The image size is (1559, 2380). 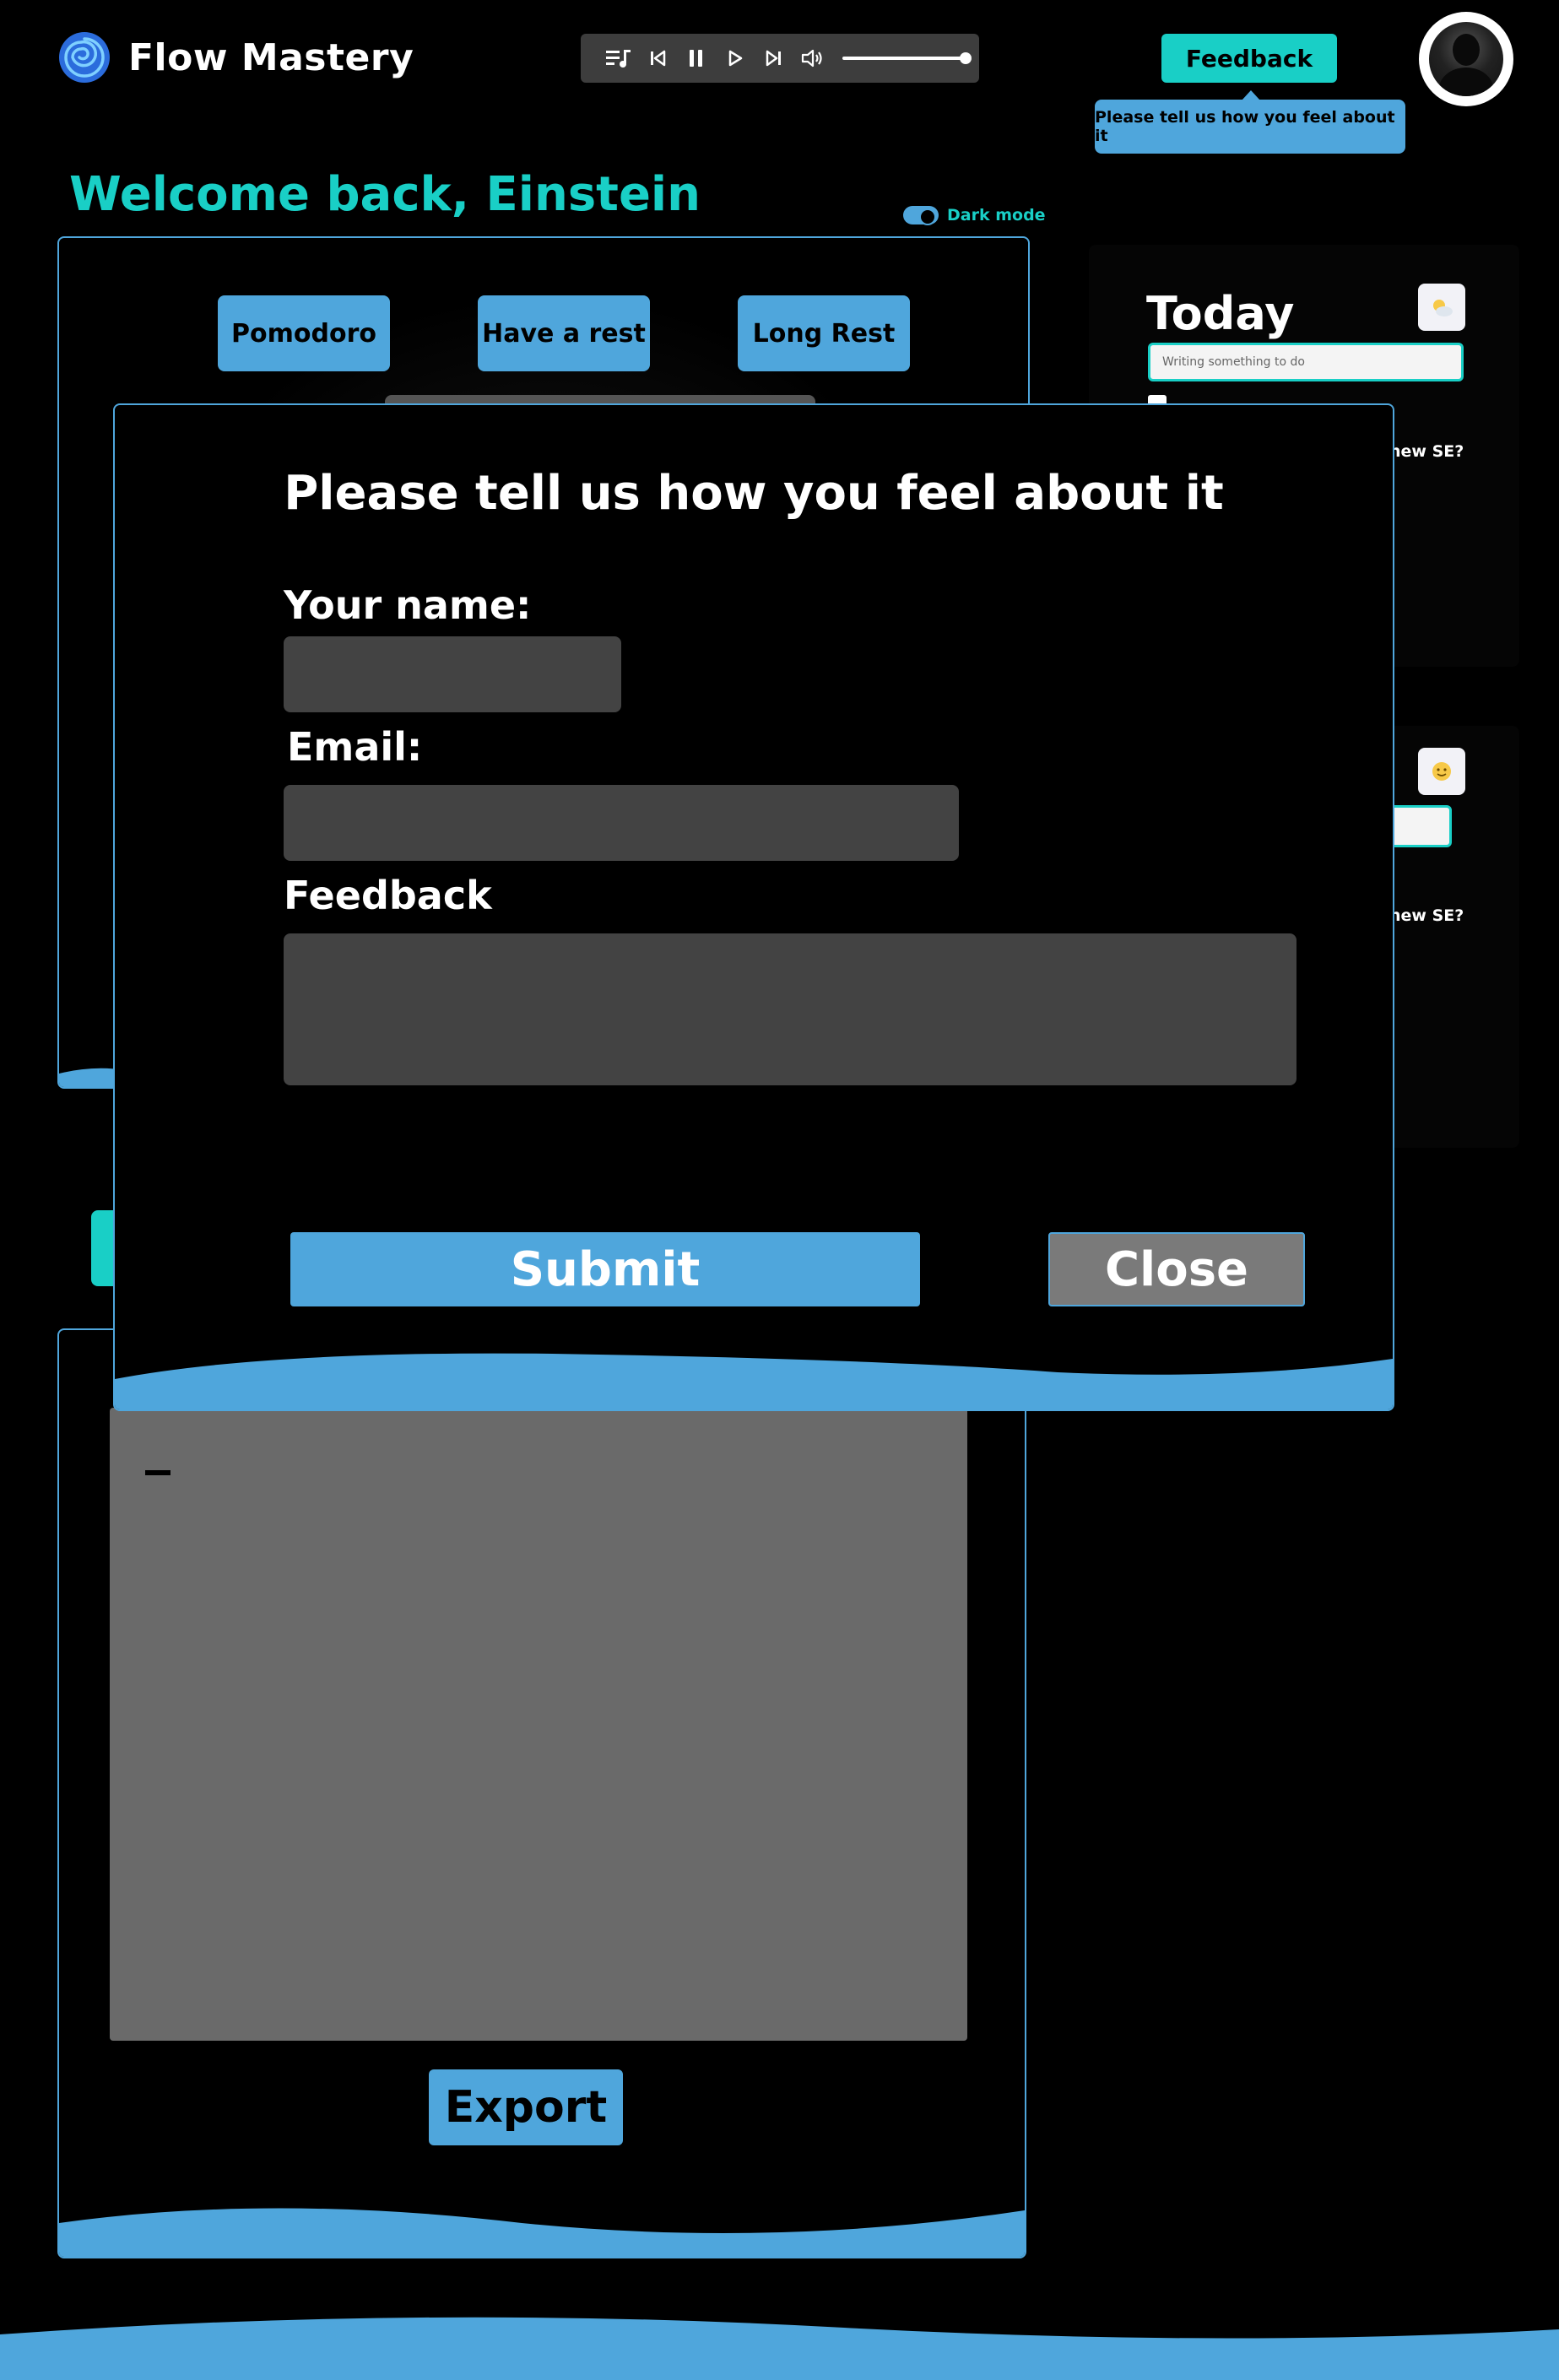 I want to click on feedback-tooltip: Please tell us how you feel about it, so click(x=1250, y=122).